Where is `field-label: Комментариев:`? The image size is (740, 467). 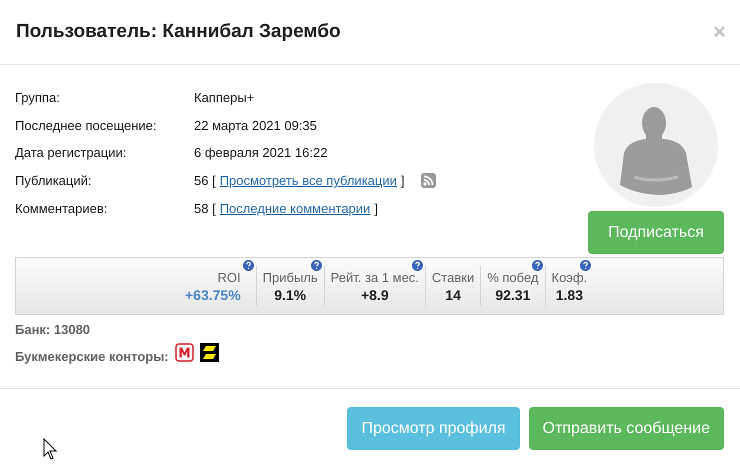 field-label: Комментариев: is located at coordinates (61, 208).